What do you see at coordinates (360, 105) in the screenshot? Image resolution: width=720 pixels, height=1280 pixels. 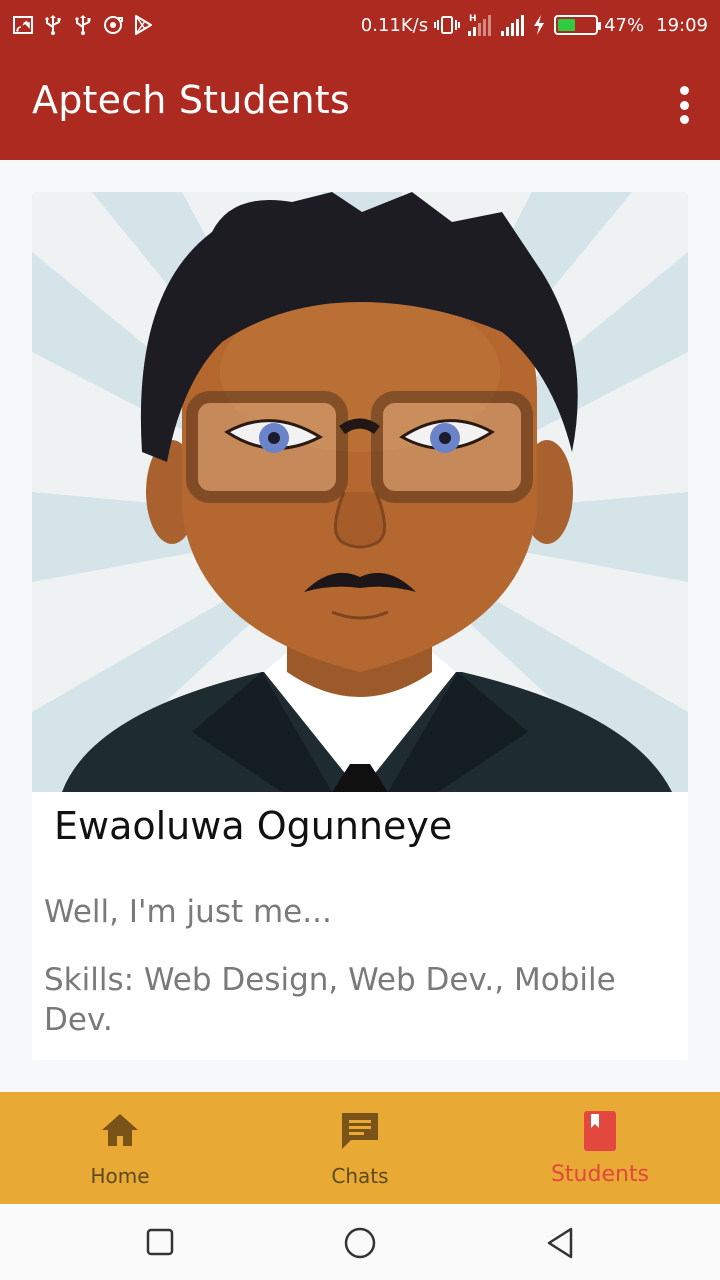 I see `app-bar: Aptech Students` at bounding box center [360, 105].